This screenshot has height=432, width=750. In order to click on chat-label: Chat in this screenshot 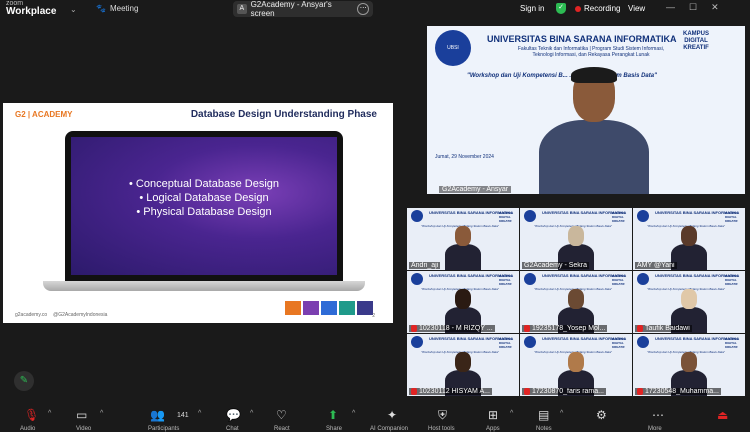, I will do `click(232, 429)`.